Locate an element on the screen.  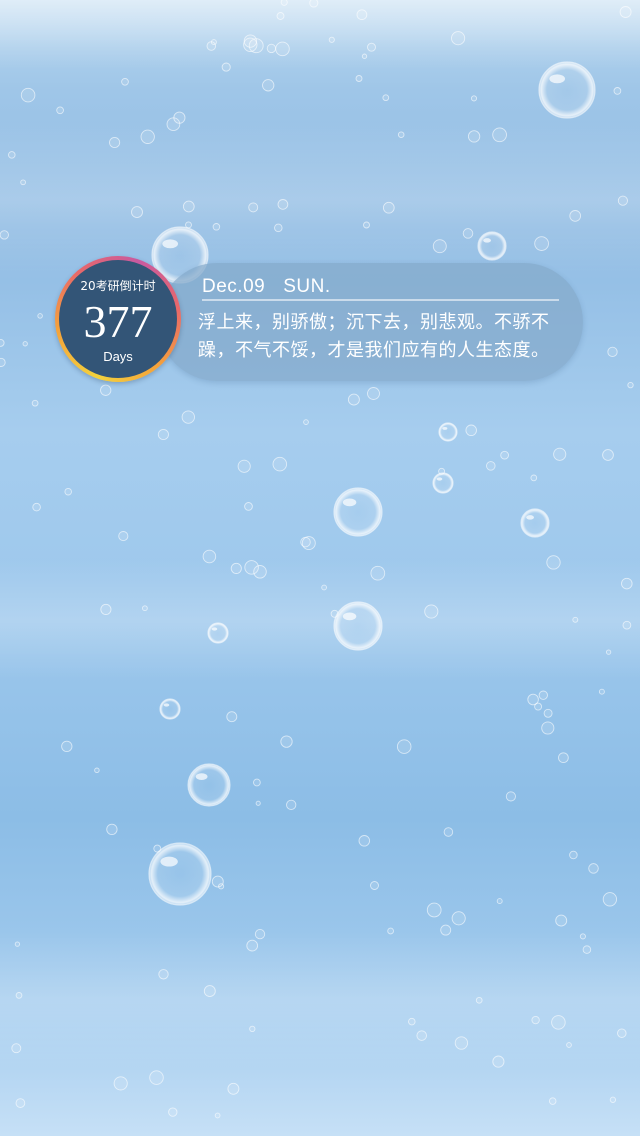
date-divider is located at coordinates (380, 300).